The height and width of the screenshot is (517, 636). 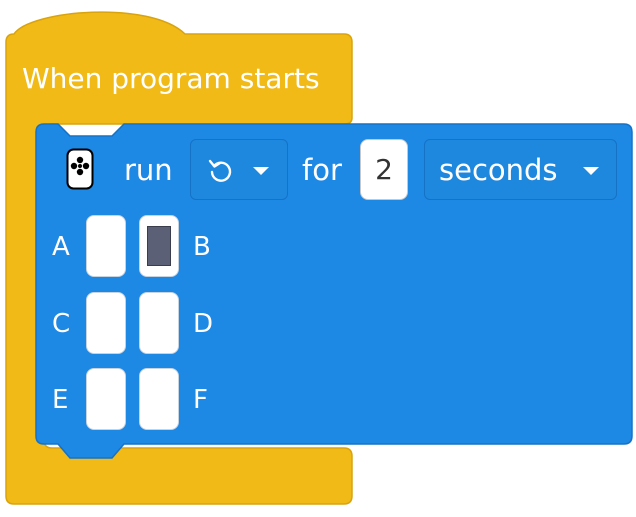 I want to click on run-label: run, so click(x=148, y=170).